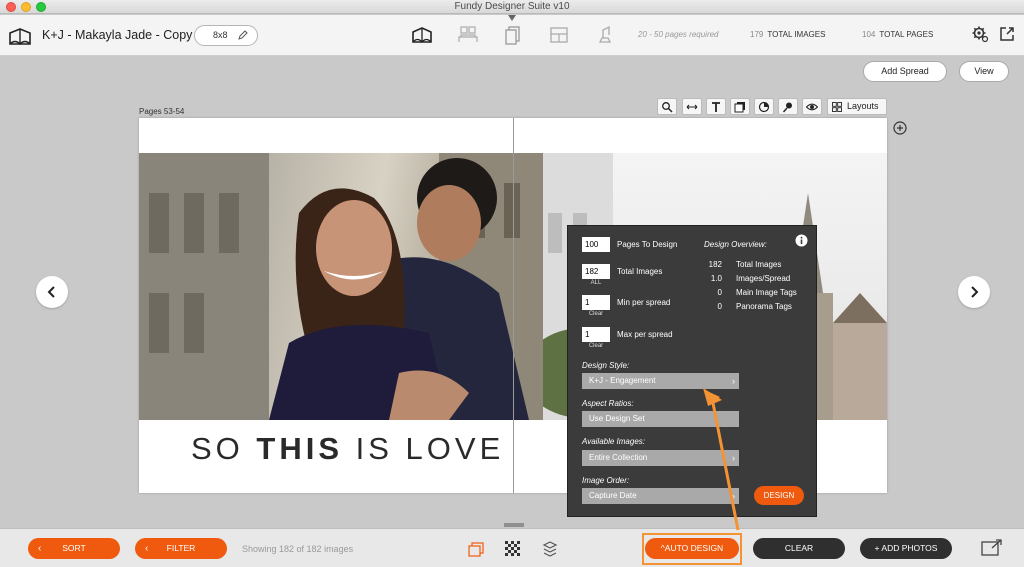 This screenshot has height=567, width=1024. I want to click on album-size-pill: 8x8, so click(226, 35).